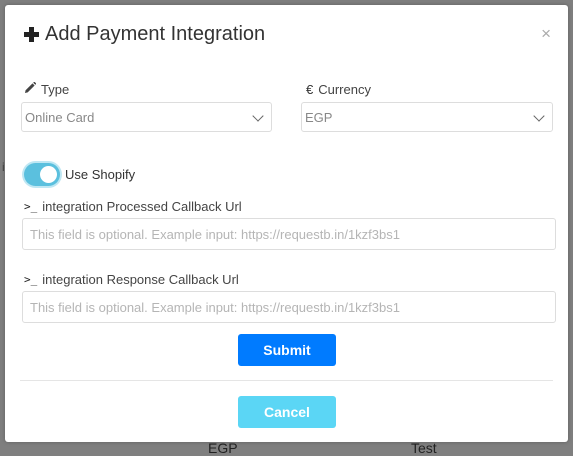 This screenshot has width=573, height=456. I want to click on cancel-button: Cancel, so click(287, 412).